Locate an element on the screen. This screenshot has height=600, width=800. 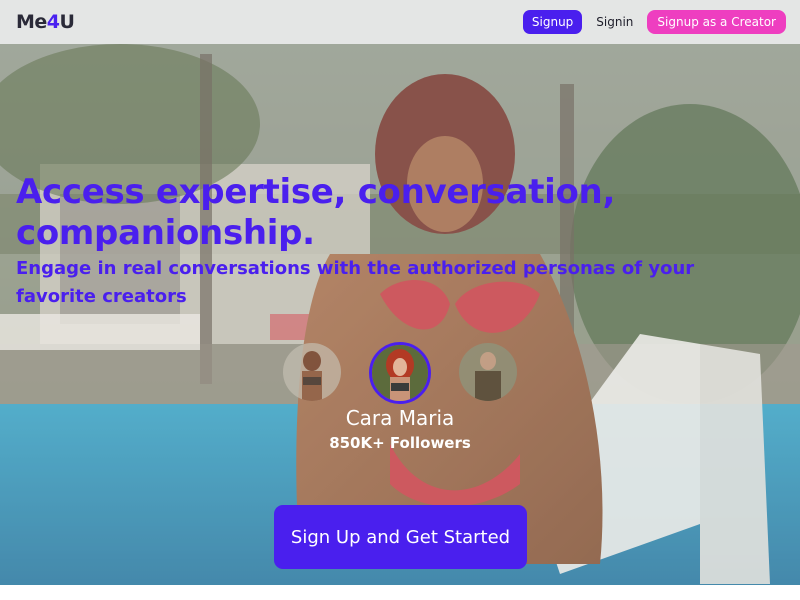
creator-photo-next is located at coordinates (488, 372).